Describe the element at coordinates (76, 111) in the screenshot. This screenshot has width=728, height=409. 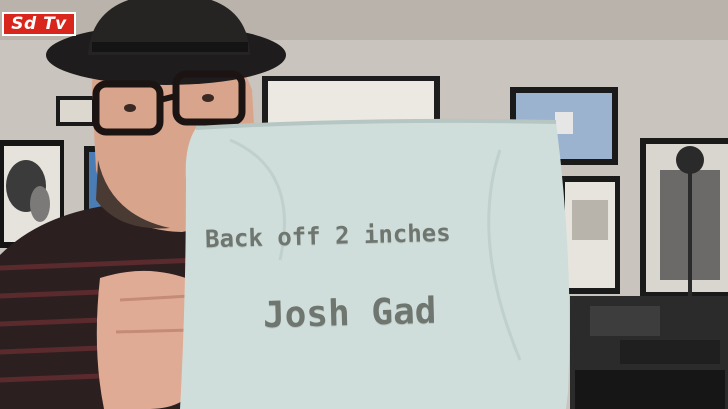
I see `framed-poster-left-top` at that location.